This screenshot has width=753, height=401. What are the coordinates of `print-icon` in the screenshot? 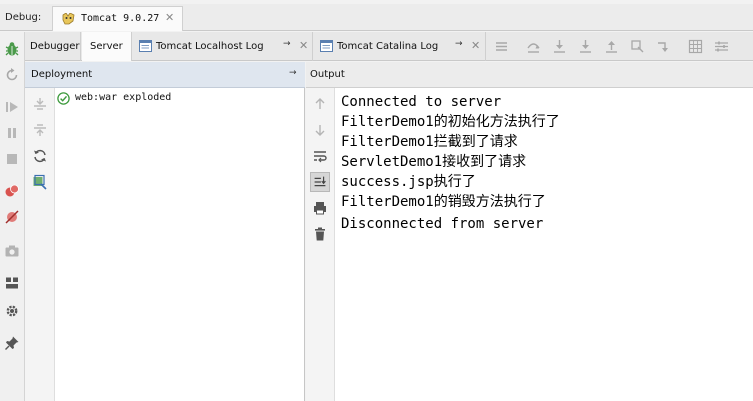 It's located at (320, 208).